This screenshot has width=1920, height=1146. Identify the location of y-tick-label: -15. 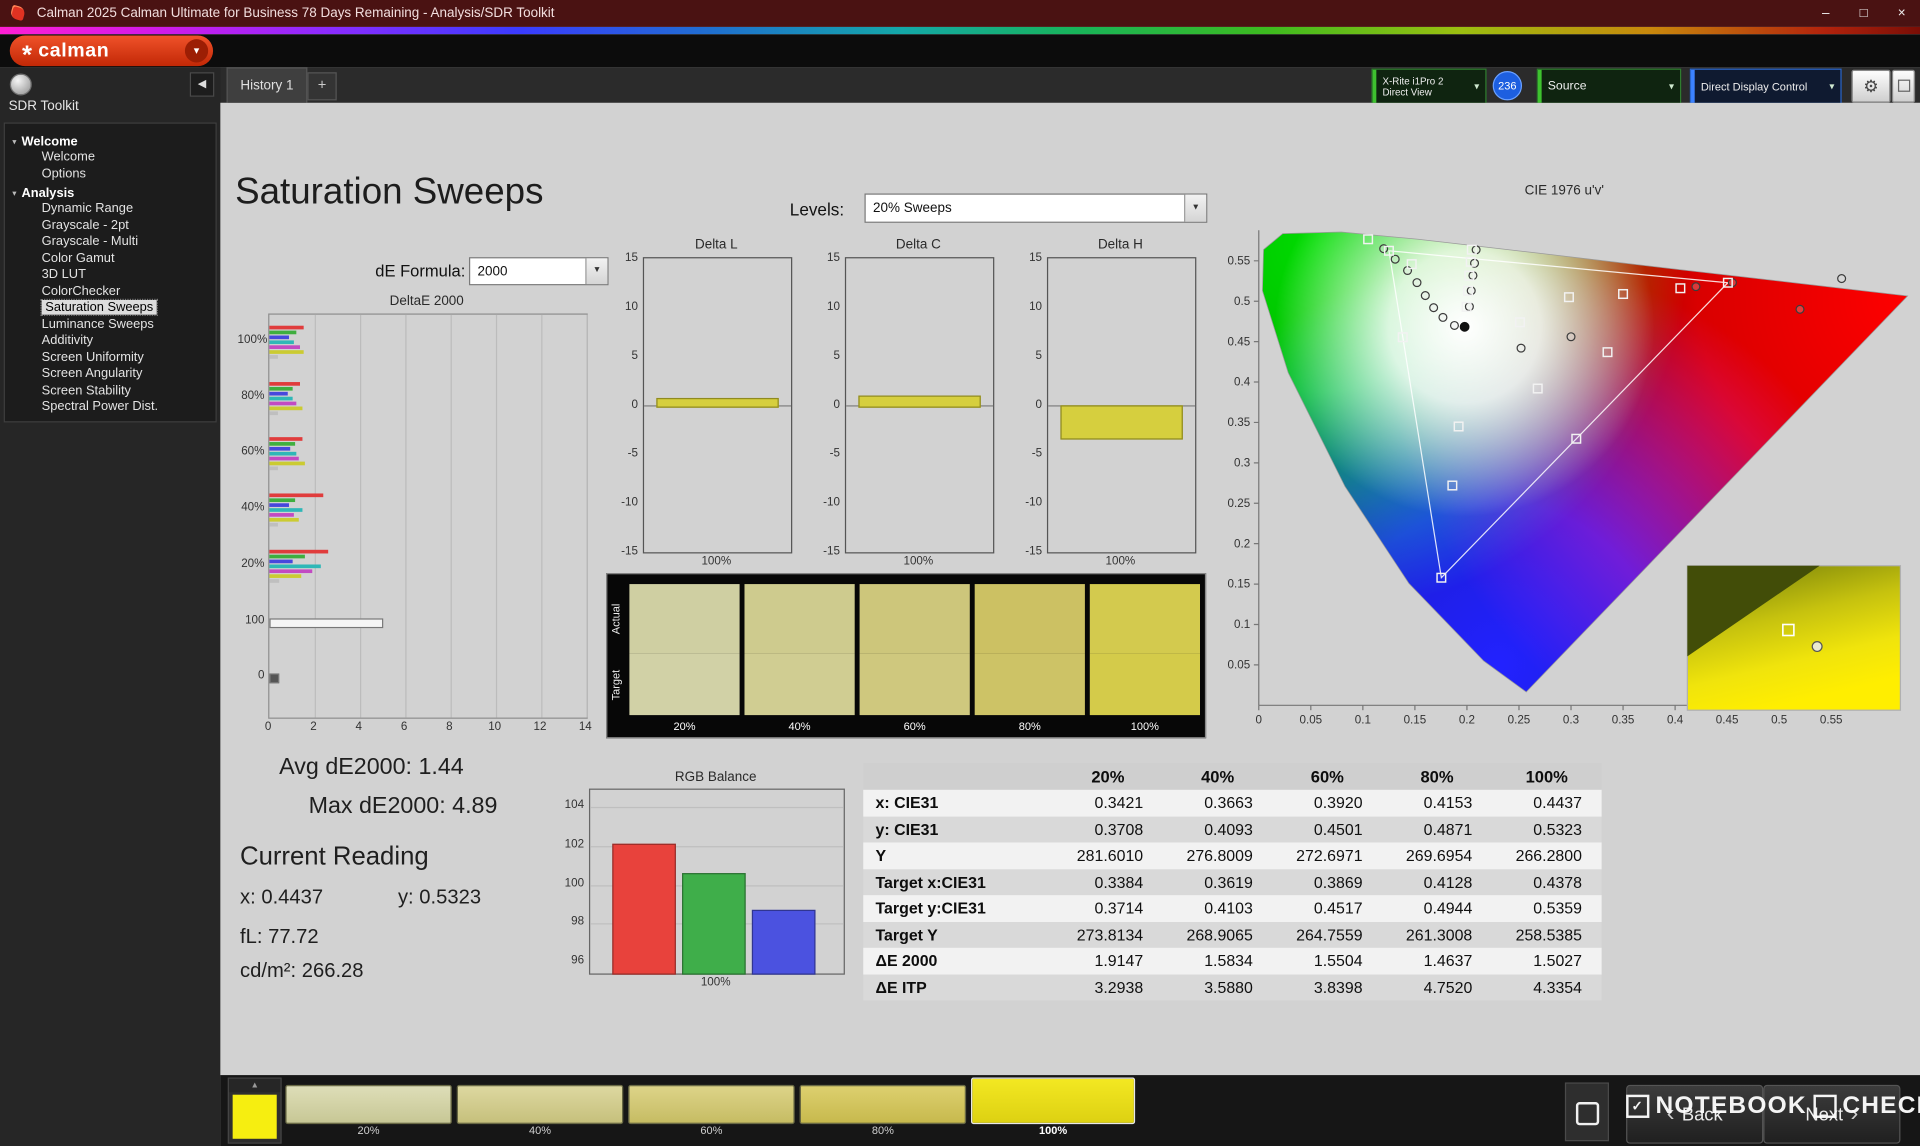
(629, 551).